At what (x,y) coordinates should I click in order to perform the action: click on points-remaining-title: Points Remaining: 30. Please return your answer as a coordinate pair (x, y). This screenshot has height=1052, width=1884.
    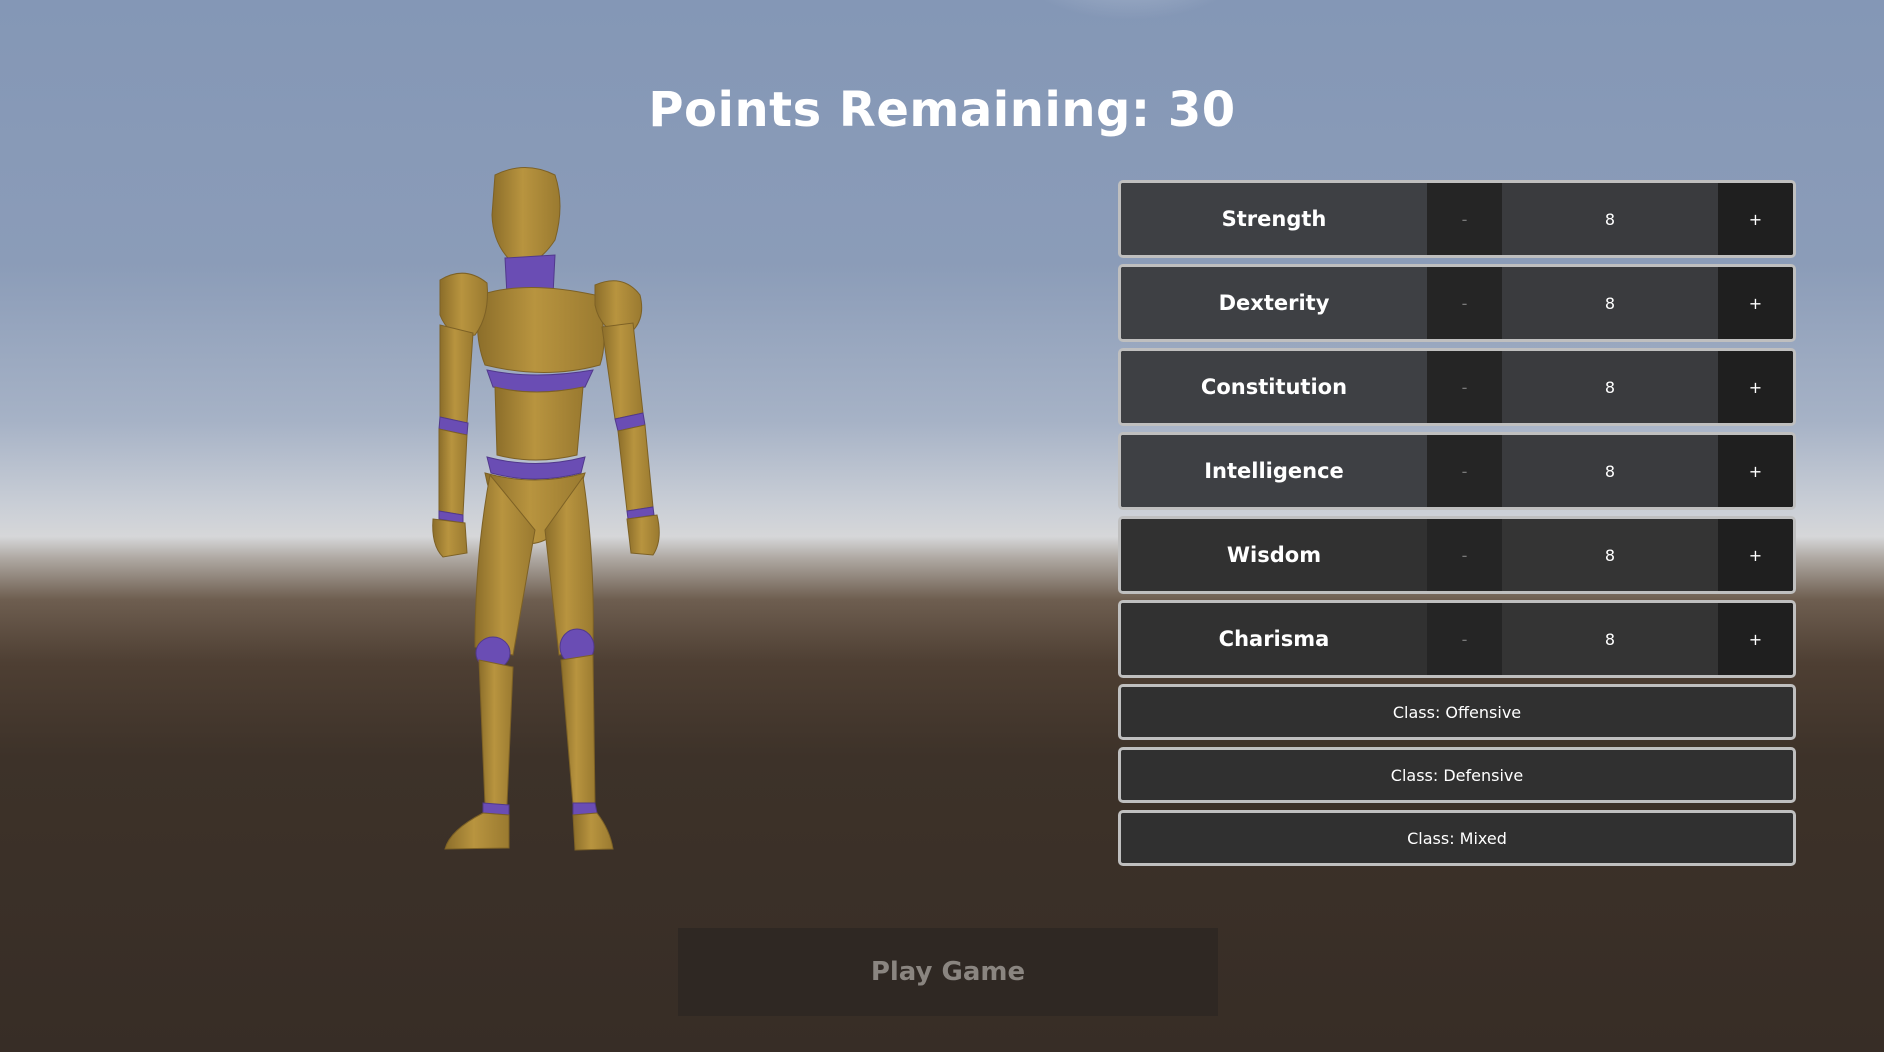
    Looking at the image, I should click on (942, 110).